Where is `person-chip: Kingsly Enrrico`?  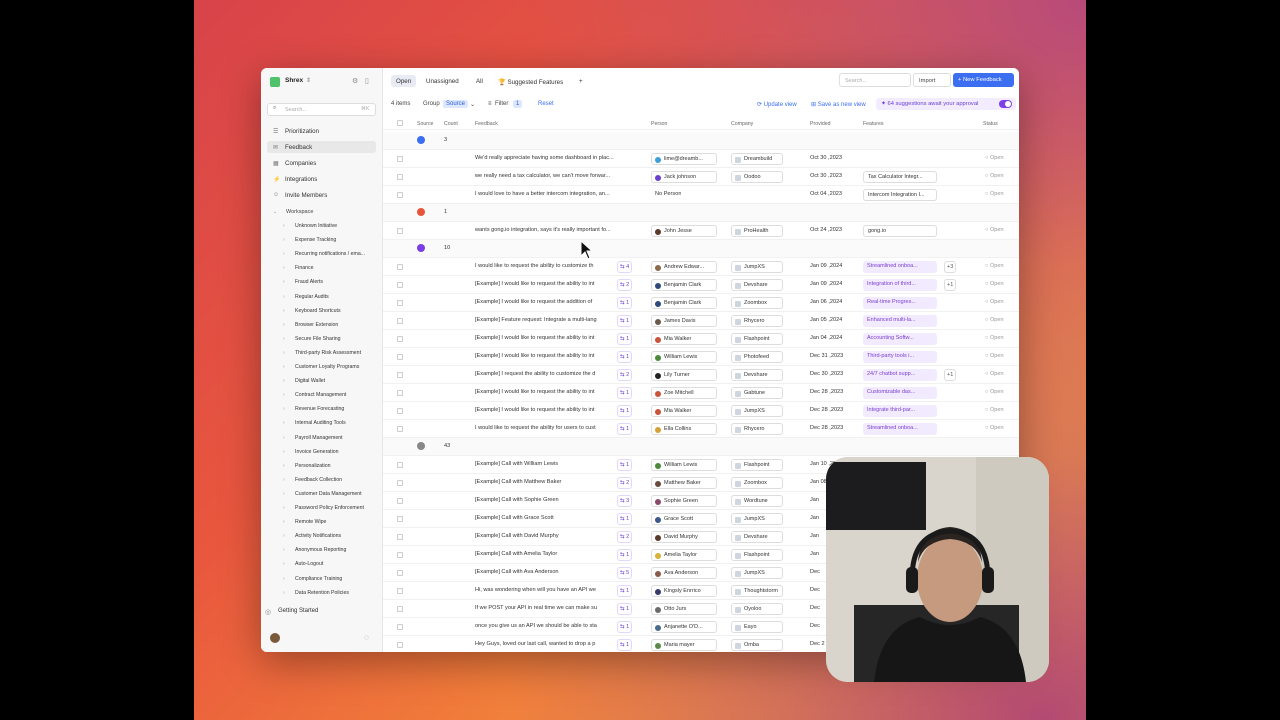
person-chip: Kingsly Enrrico is located at coordinates (684, 591).